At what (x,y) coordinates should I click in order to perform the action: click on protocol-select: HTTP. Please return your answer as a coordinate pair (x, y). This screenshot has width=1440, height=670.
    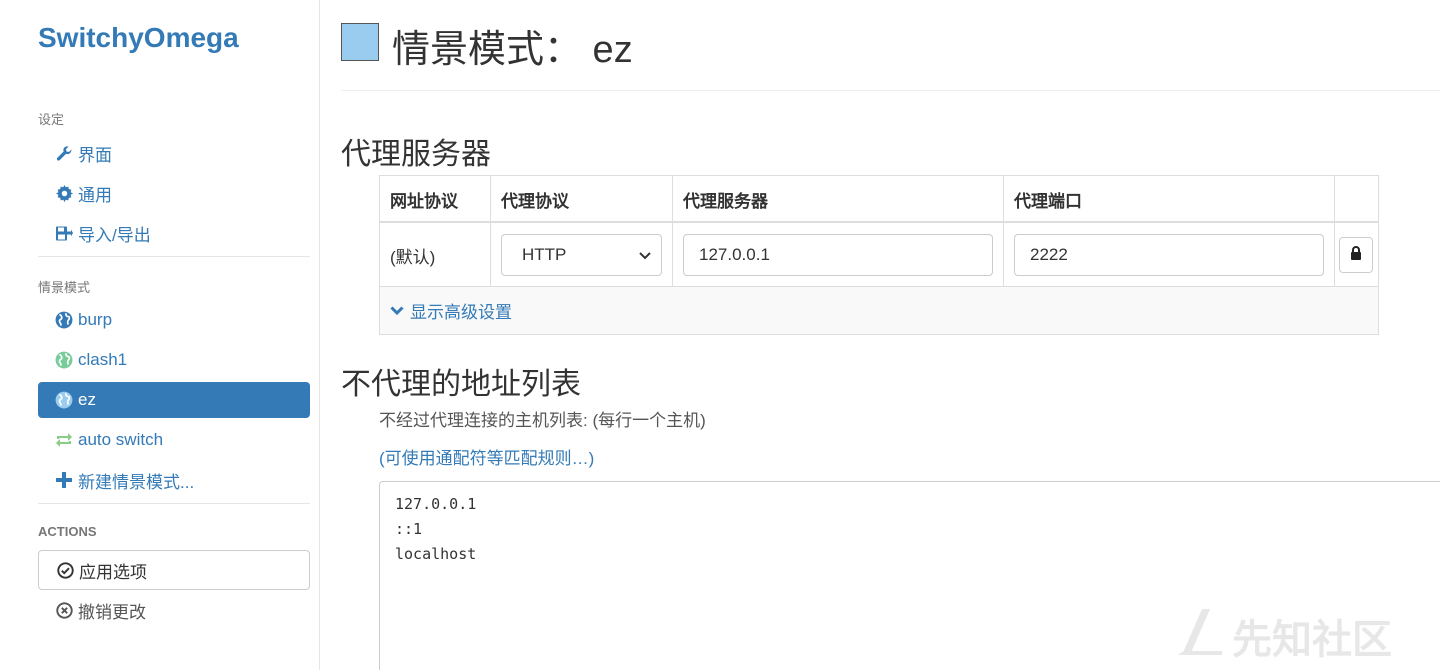
    Looking at the image, I should click on (581, 255).